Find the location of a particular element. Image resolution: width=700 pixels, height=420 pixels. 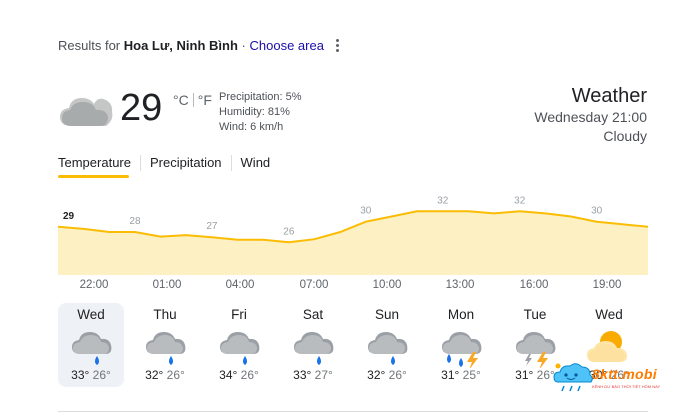

forecast-day: Mon 31° 25° is located at coordinates (461, 345).